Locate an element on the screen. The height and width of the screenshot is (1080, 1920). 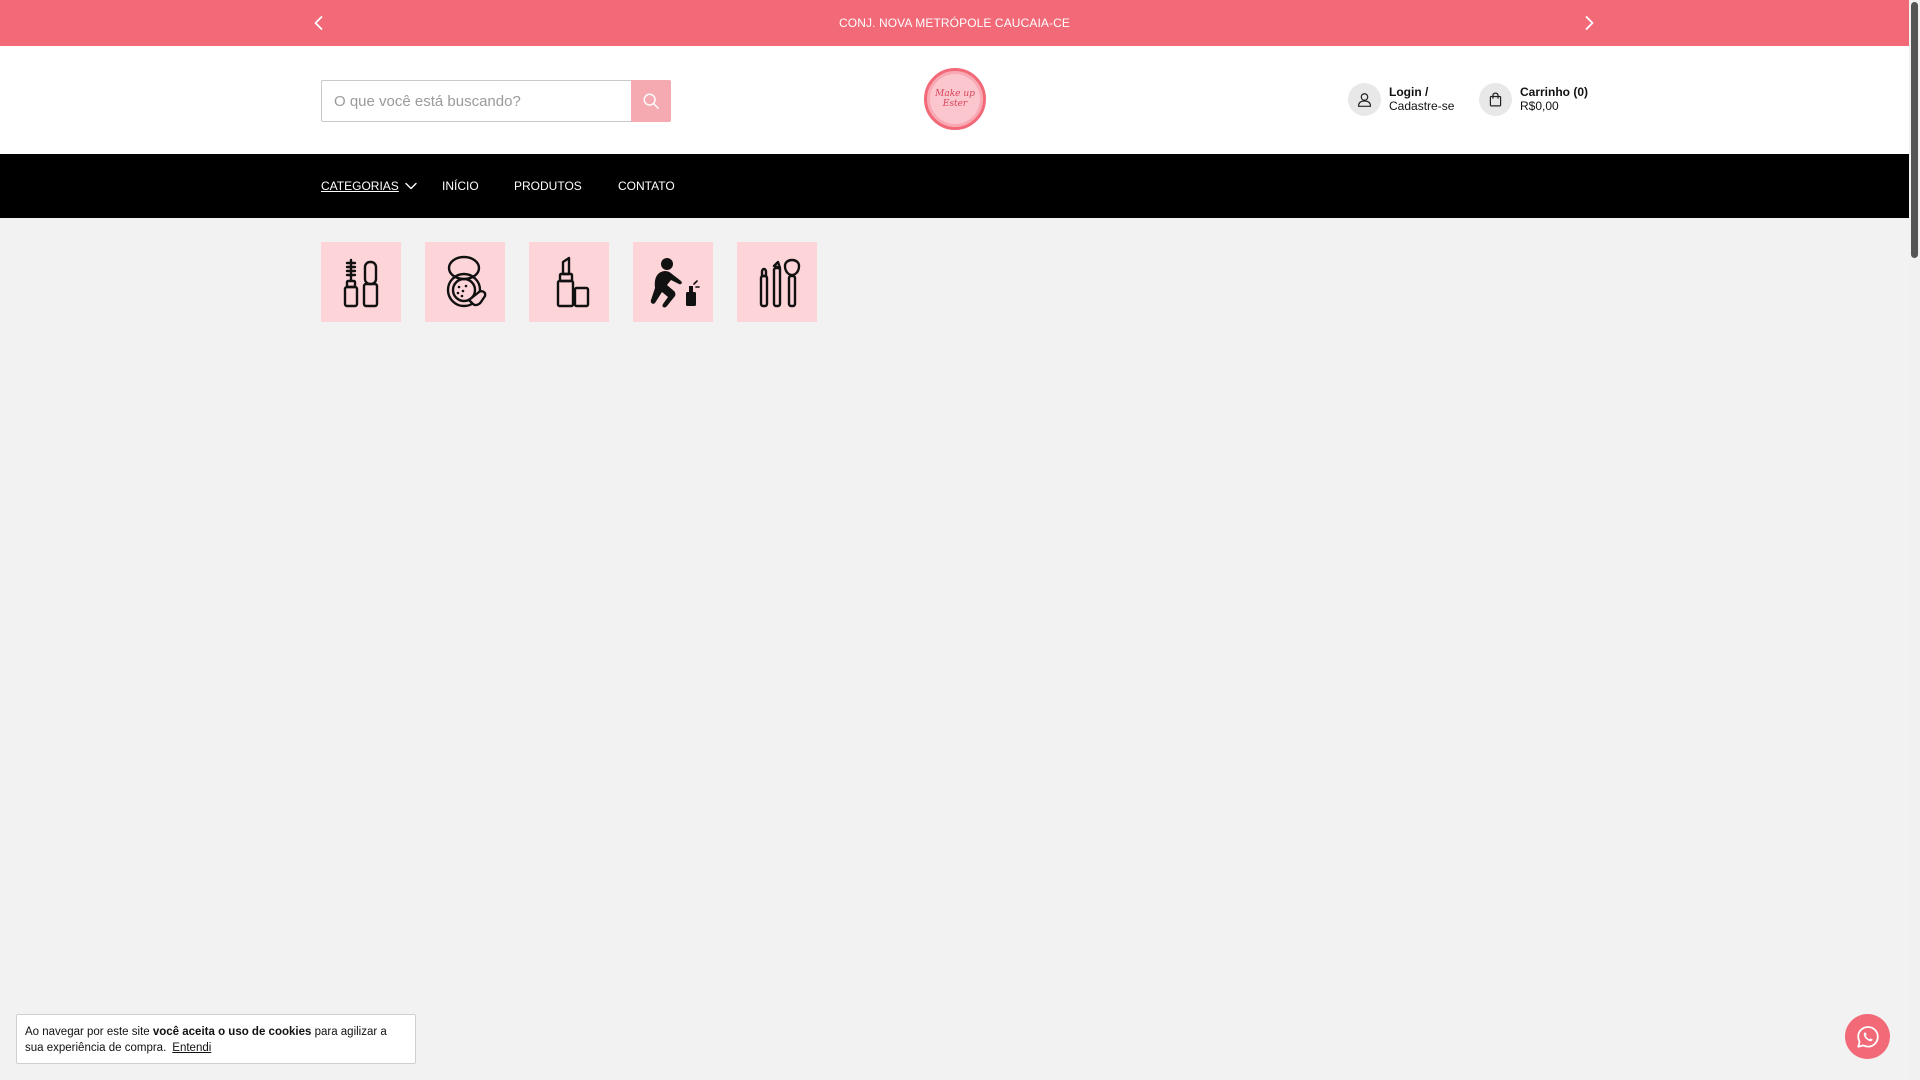
category-tile-brushes is located at coordinates (777, 282).